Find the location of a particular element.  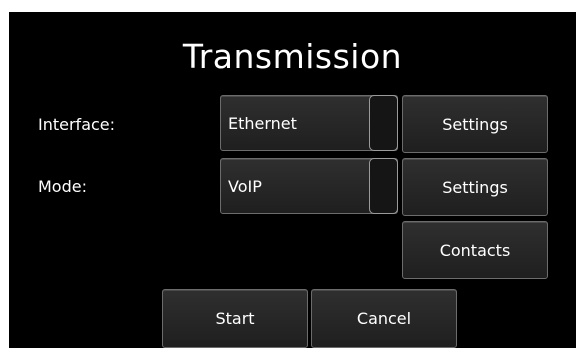

mode-dropdown-toggle is located at coordinates (383, 186).